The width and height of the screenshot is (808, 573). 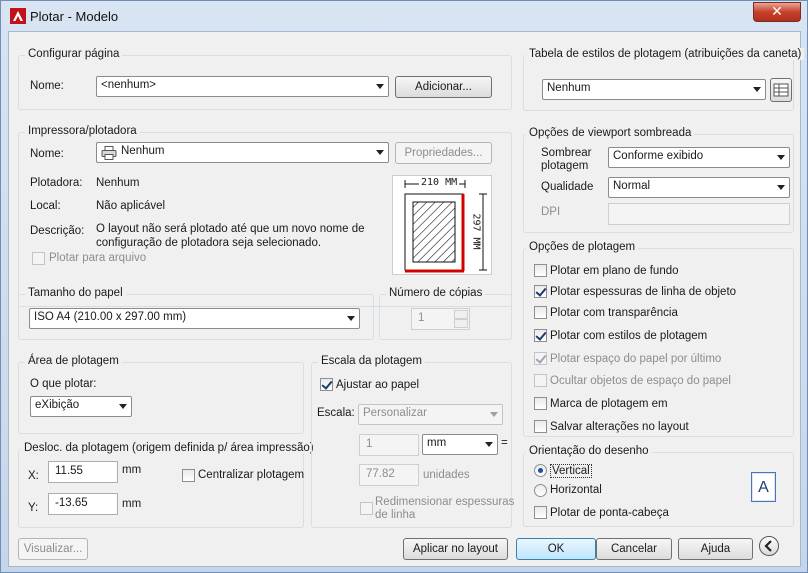 What do you see at coordinates (81, 406) in the screenshot?
I see `what-to-plot-select: eXibição` at bounding box center [81, 406].